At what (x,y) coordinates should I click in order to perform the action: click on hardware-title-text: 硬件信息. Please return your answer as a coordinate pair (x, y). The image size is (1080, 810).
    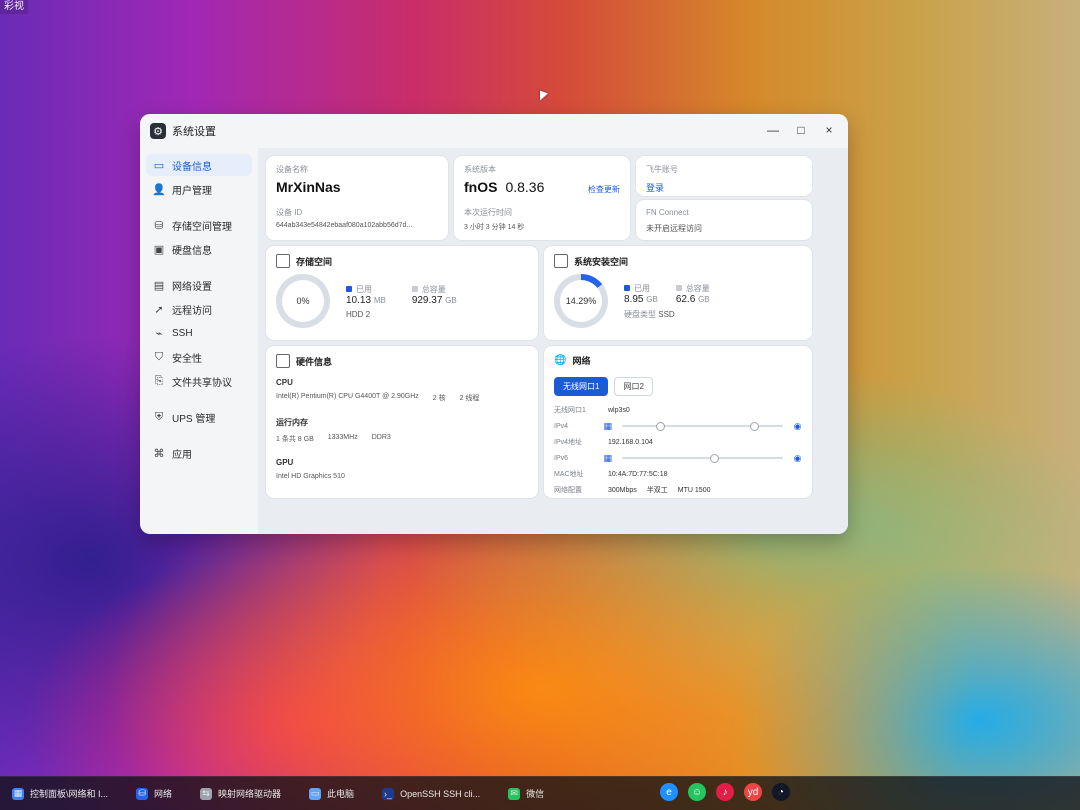
    Looking at the image, I should click on (314, 361).